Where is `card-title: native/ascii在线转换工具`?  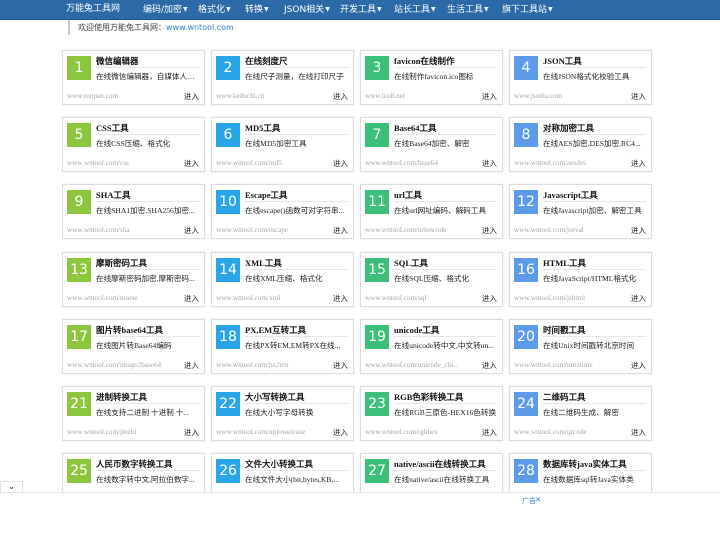
card-title: native/ascii在线转换工具 is located at coordinates (440, 464).